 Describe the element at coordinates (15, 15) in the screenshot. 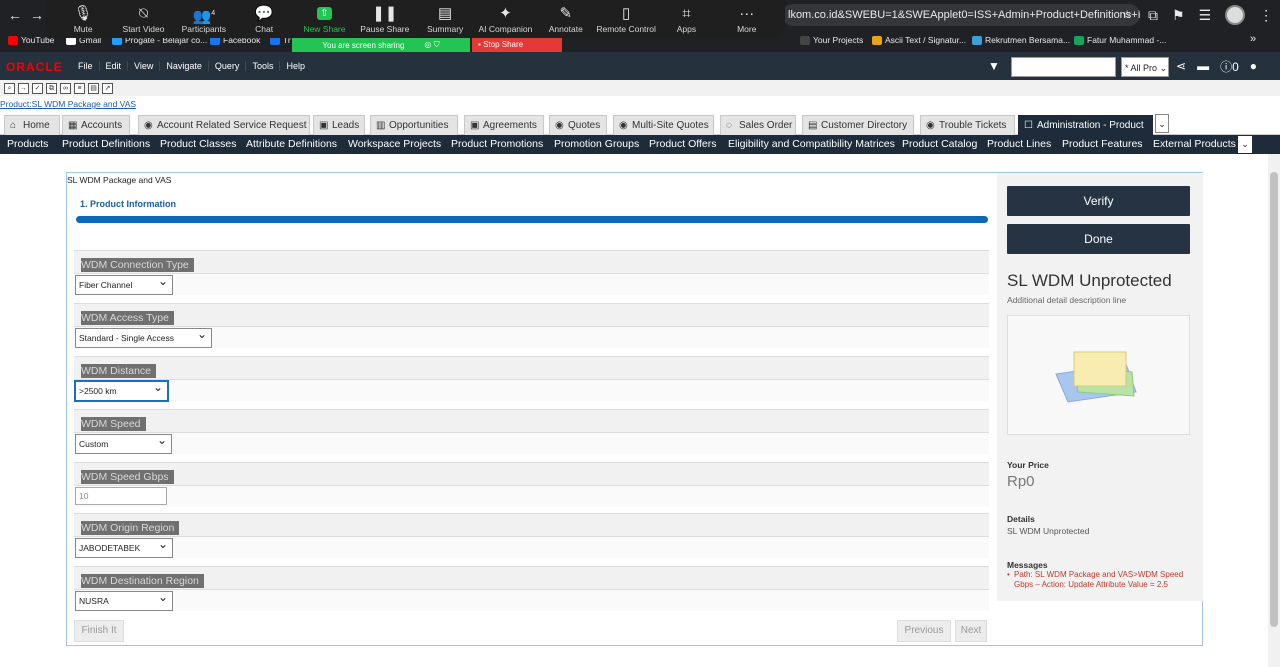

I see `back-arrow-icon: ←` at that location.